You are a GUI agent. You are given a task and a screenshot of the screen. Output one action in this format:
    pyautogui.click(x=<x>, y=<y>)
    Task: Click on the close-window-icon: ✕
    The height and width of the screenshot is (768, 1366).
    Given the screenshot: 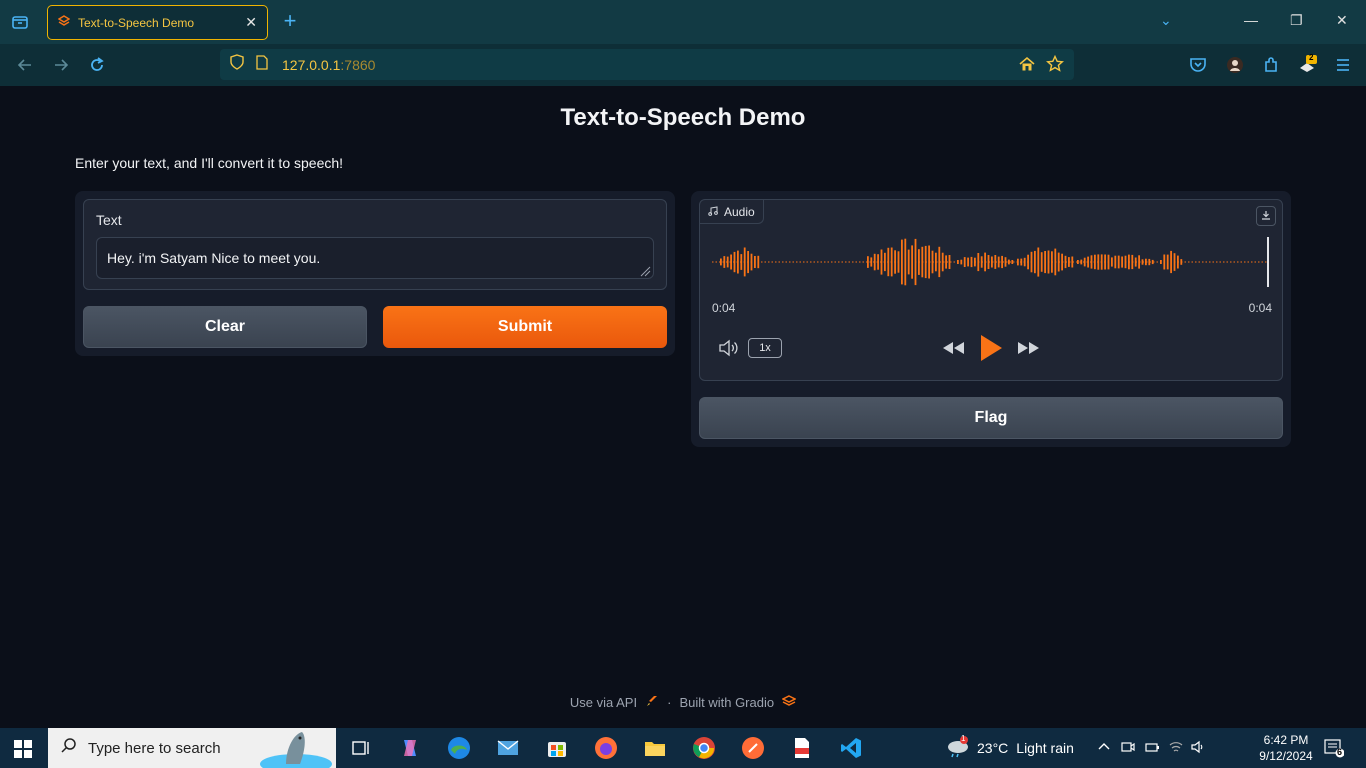 What is the action you would take?
    pyautogui.click(x=1342, y=20)
    